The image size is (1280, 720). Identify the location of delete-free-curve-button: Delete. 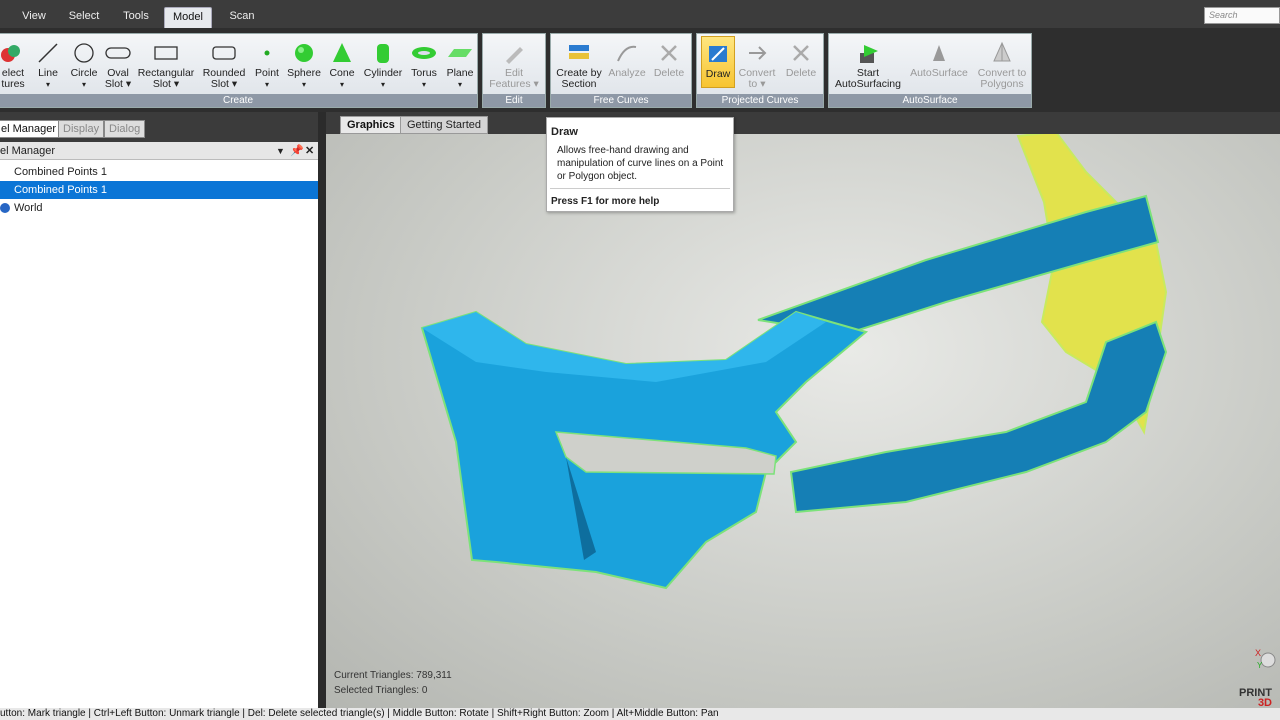
(669, 65).